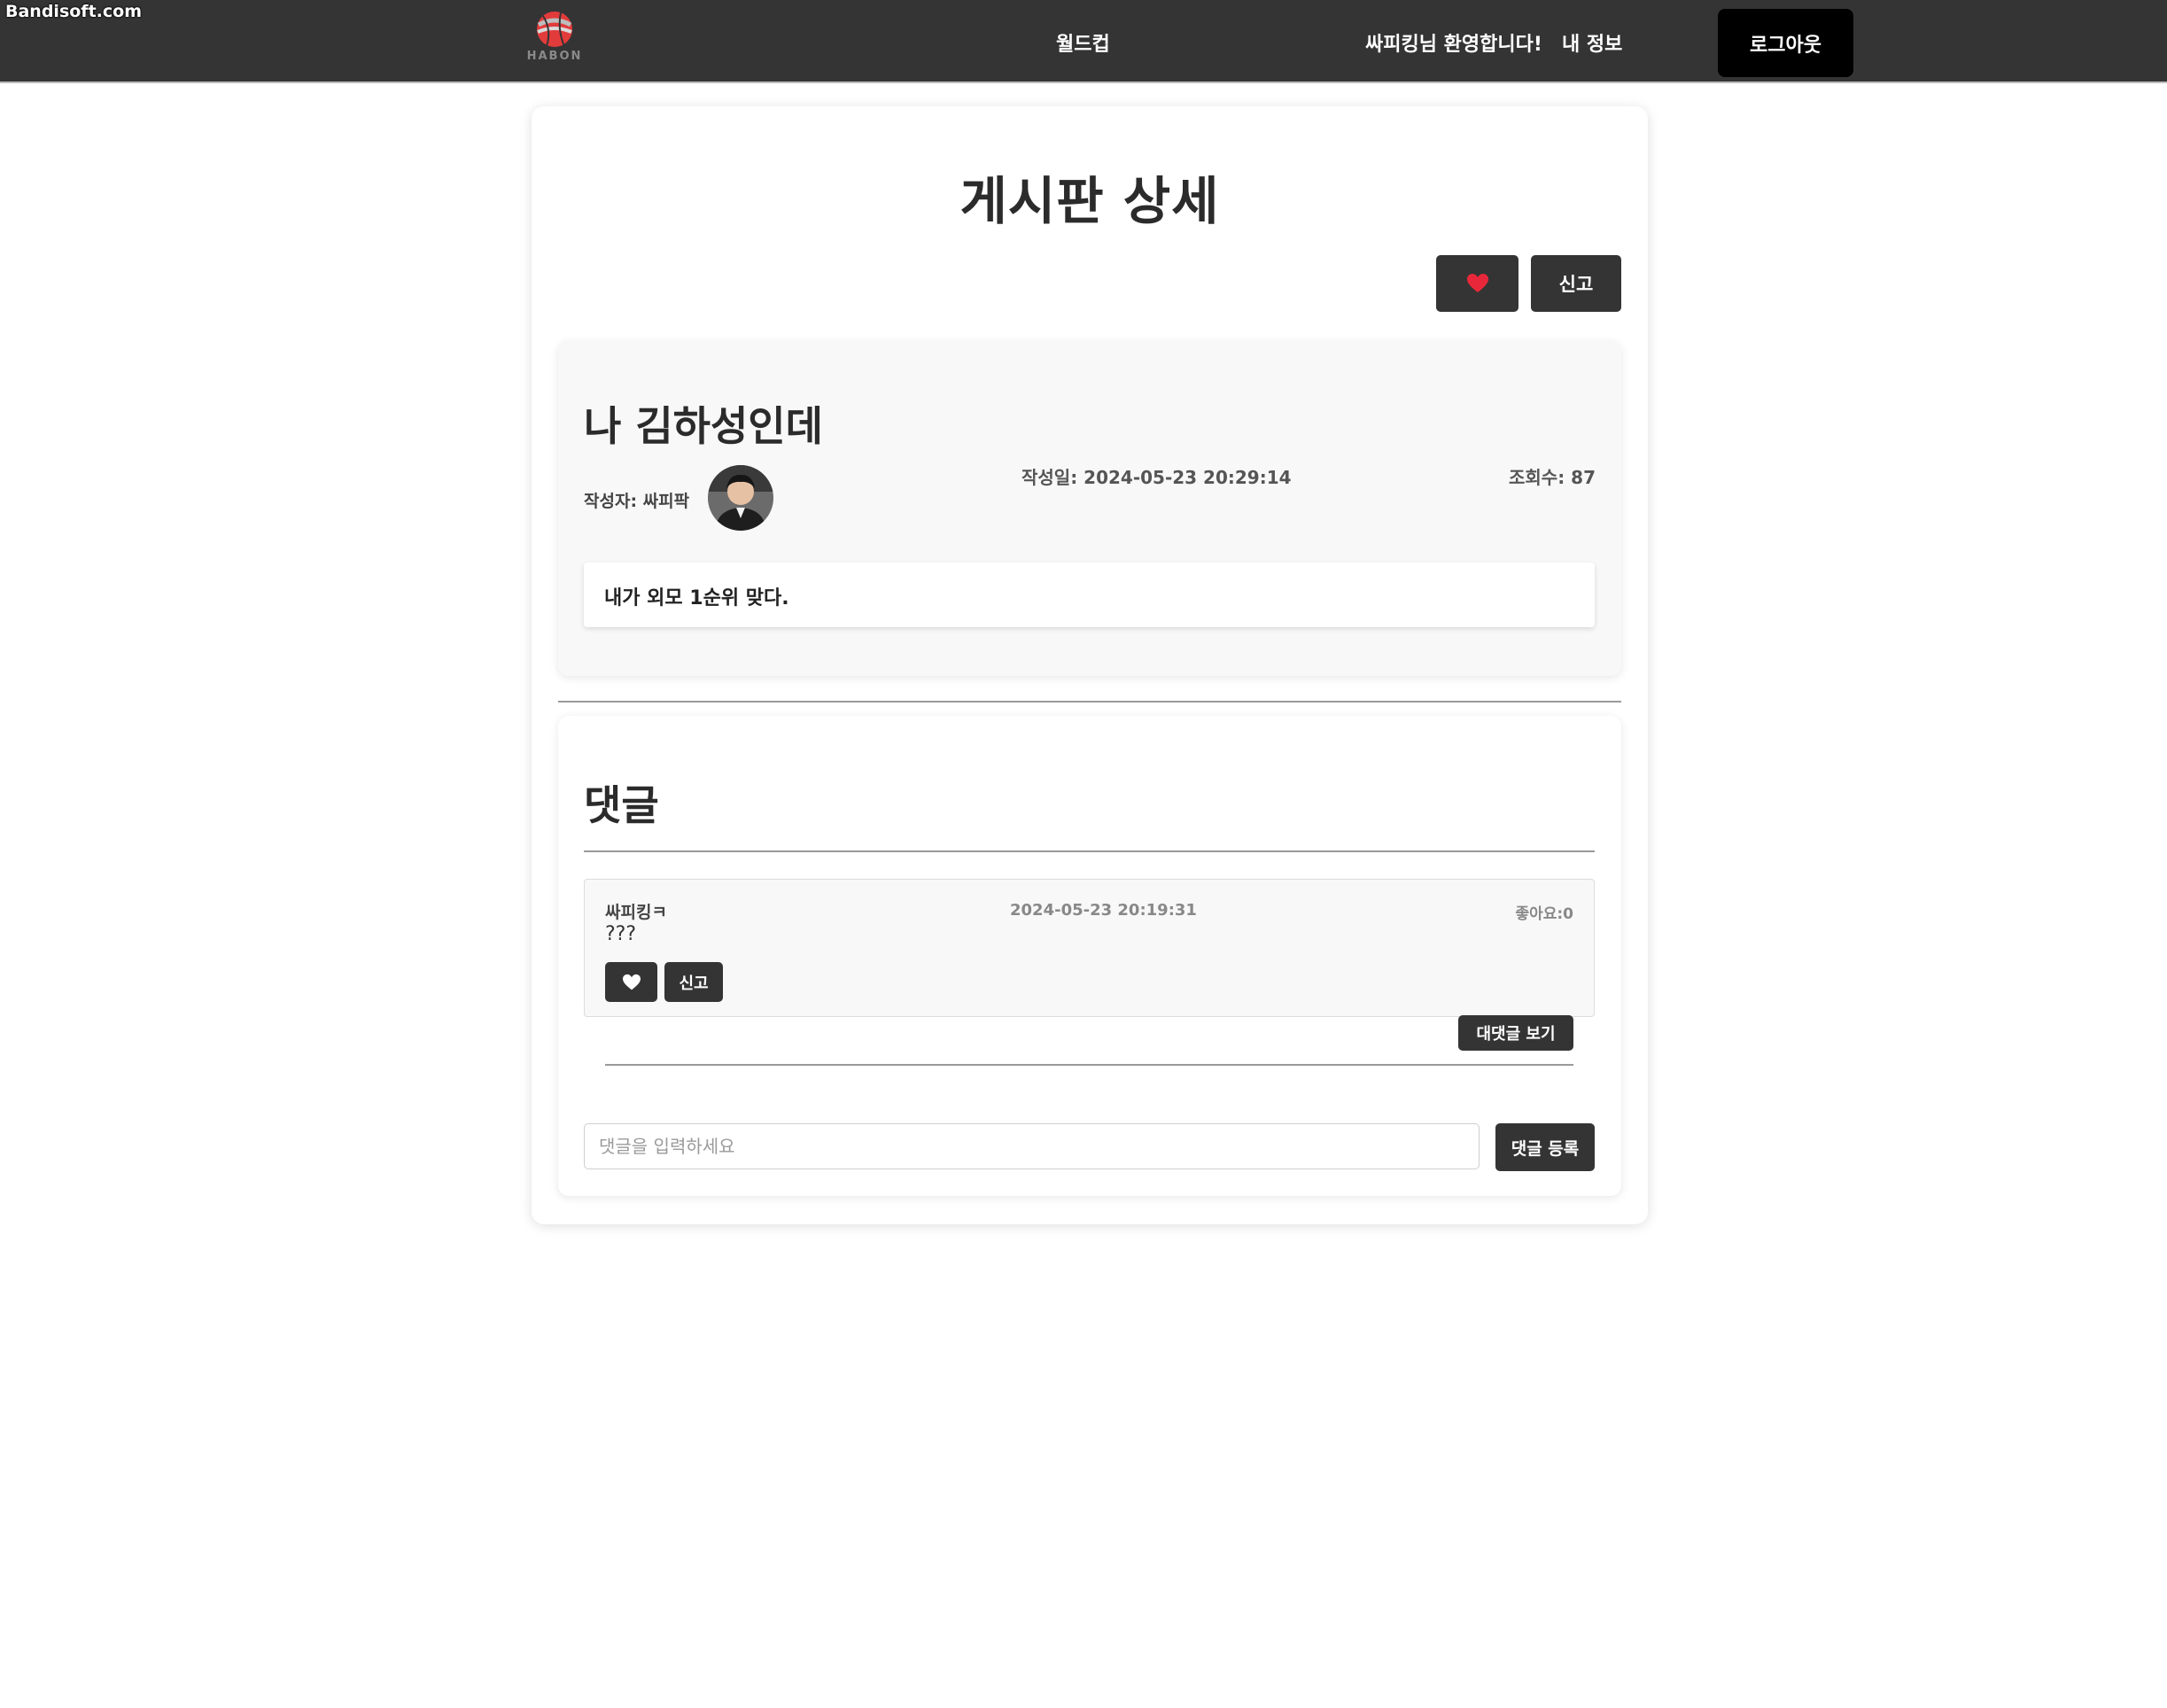  What do you see at coordinates (1545, 1147) in the screenshot?
I see `comment-submit-button: 댓글 등록` at bounding box center [1545, 1147].